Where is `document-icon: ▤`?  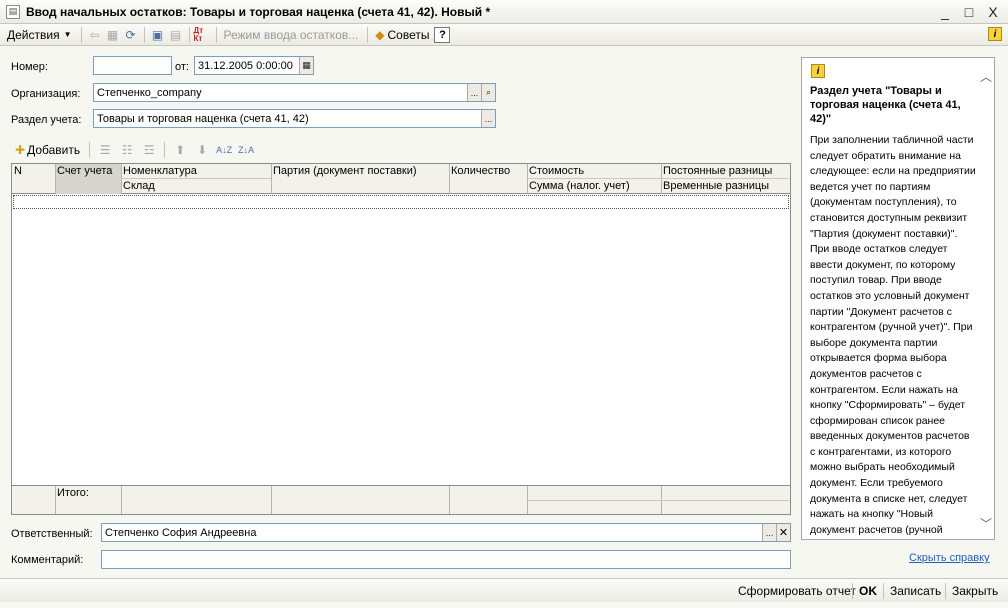
document-icon: ▤ is located at coordinates (13, 11).